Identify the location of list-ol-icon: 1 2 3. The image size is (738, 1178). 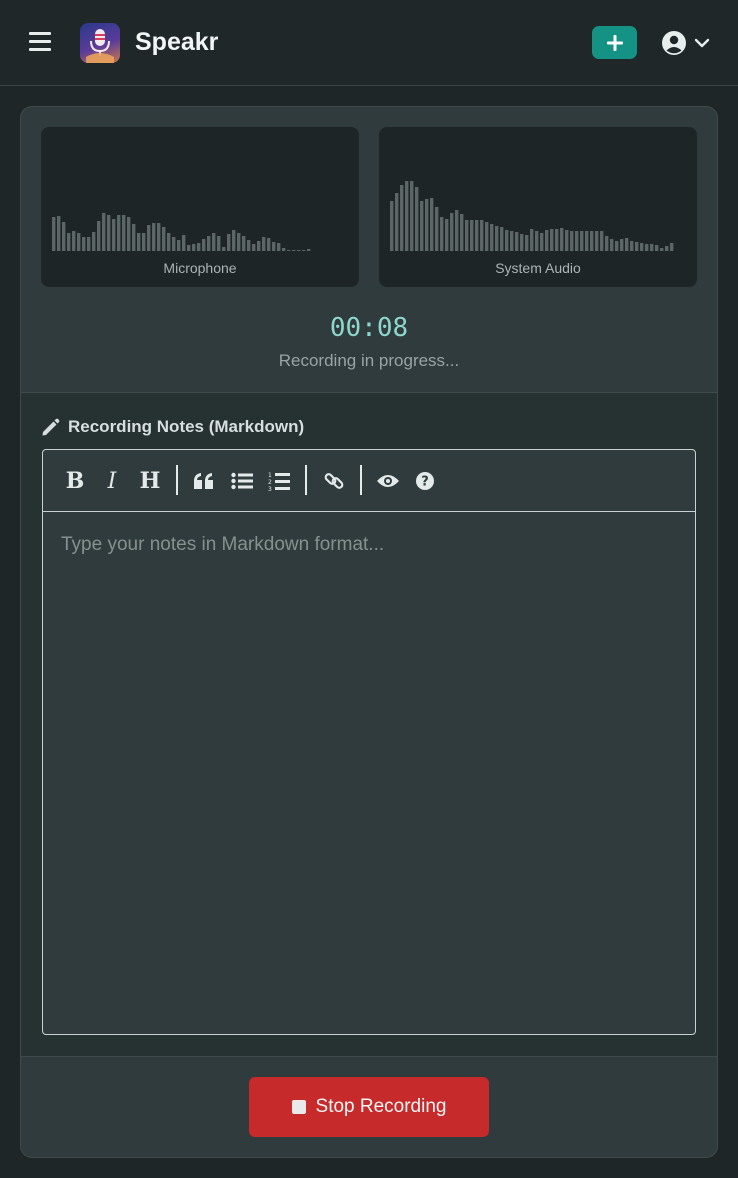
(279, 481).